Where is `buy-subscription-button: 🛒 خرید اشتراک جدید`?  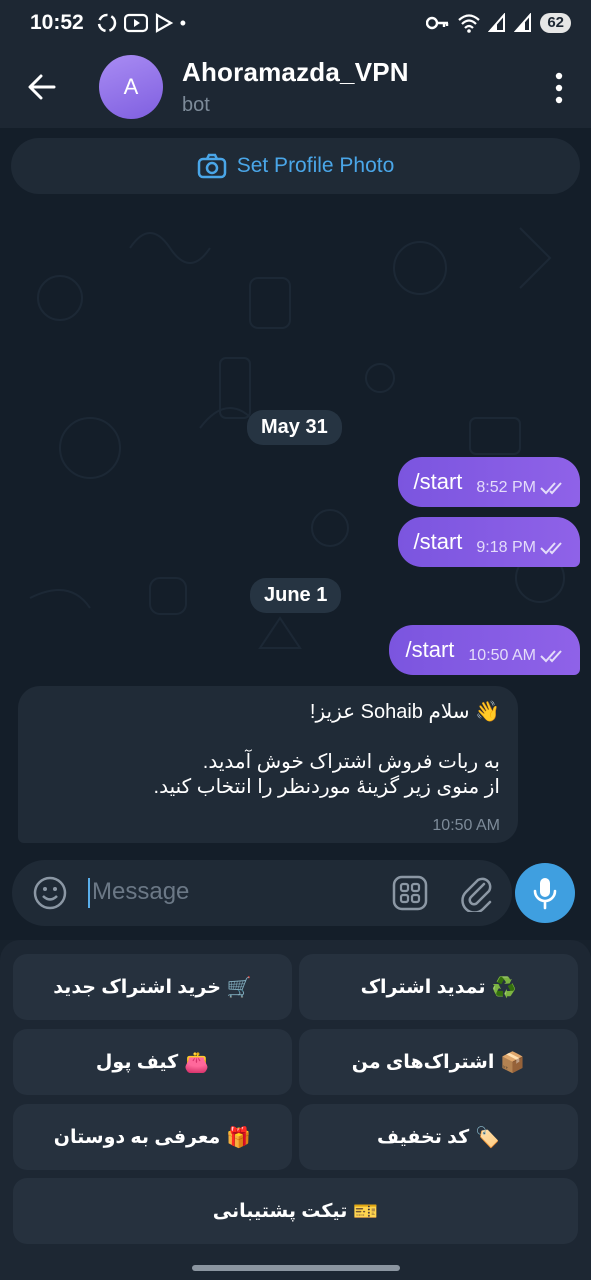 buy-subscription-button: 🛒 خرید اشتراک جدید is located at coordinates (152, 987).